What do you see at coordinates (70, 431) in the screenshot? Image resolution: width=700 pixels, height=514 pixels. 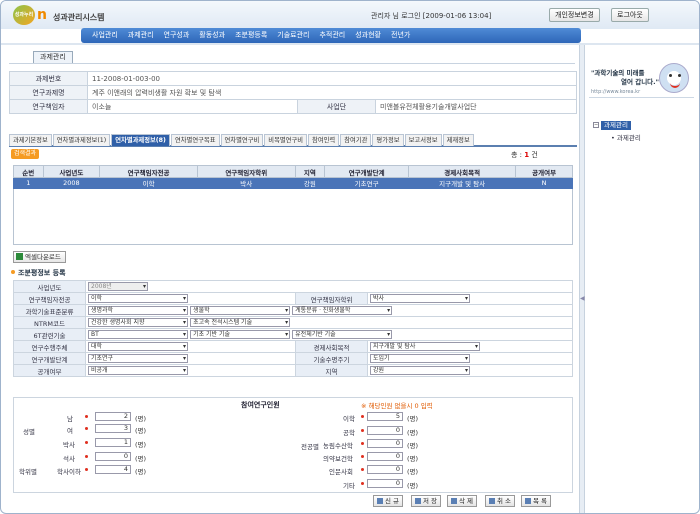 I see `female-label: 여` at bounding box center [70, 431].